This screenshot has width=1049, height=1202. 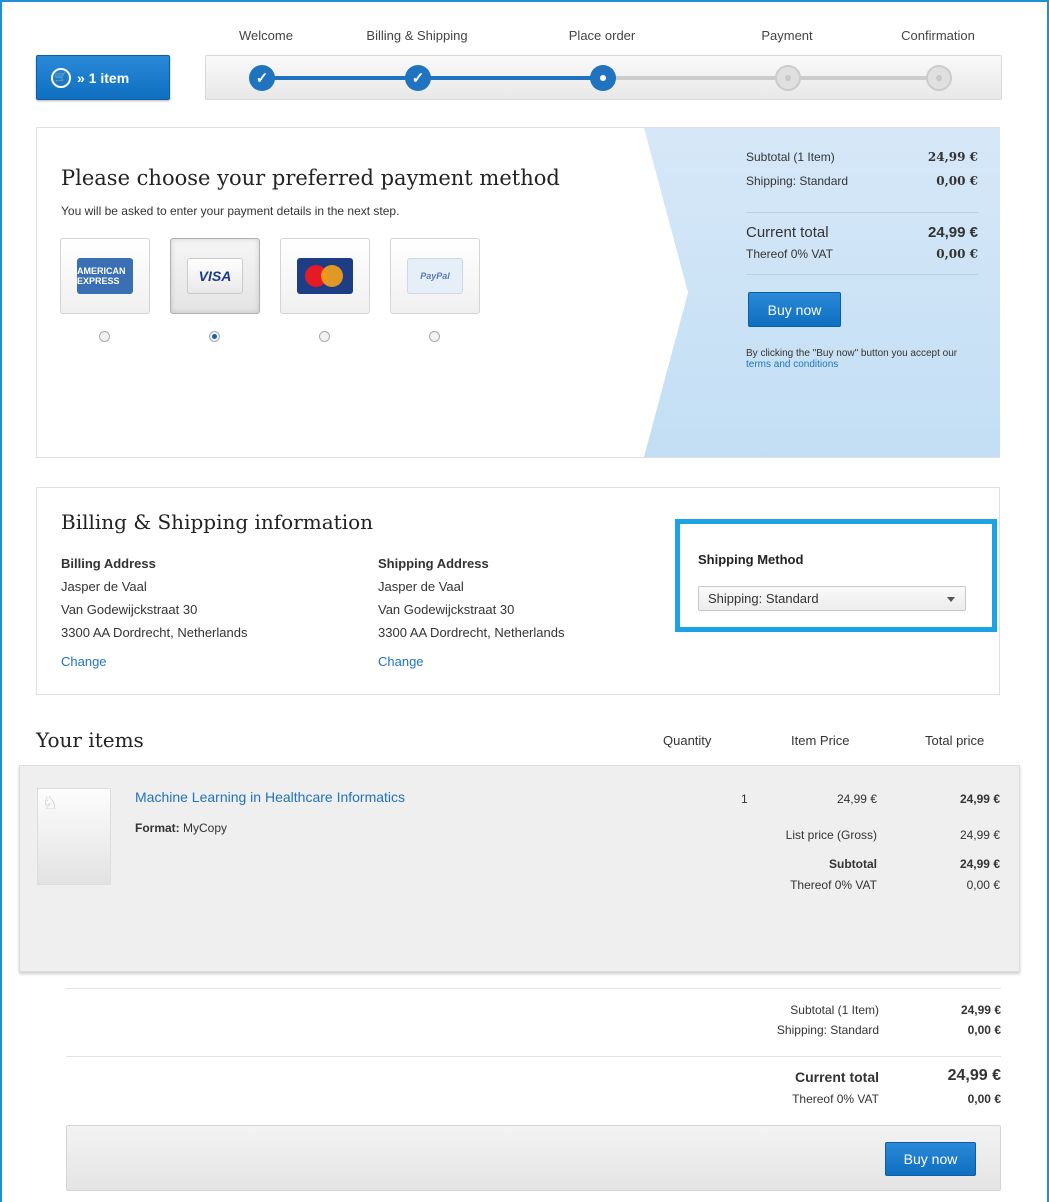 I want to click on summary-total-label: Current total, so click(x=787, y=232).